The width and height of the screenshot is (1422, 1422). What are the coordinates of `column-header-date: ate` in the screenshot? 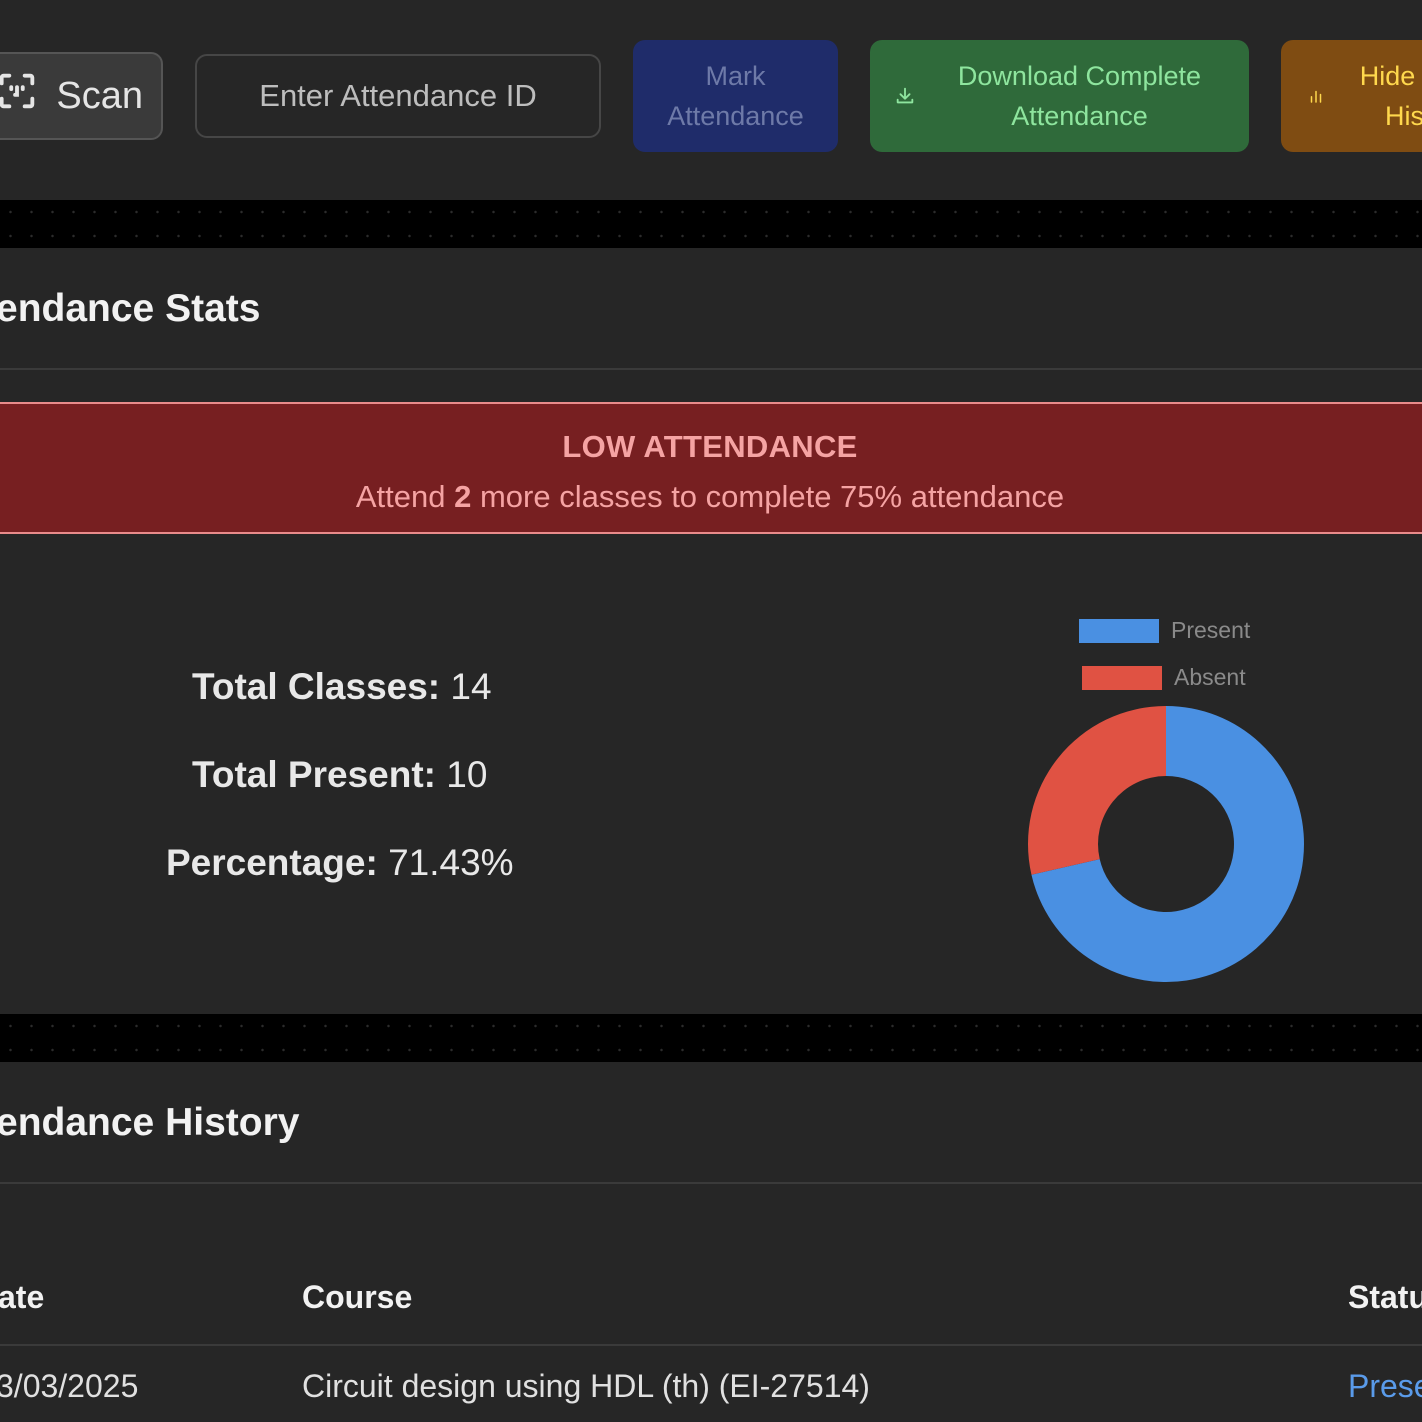 It's located at (22, 1297).